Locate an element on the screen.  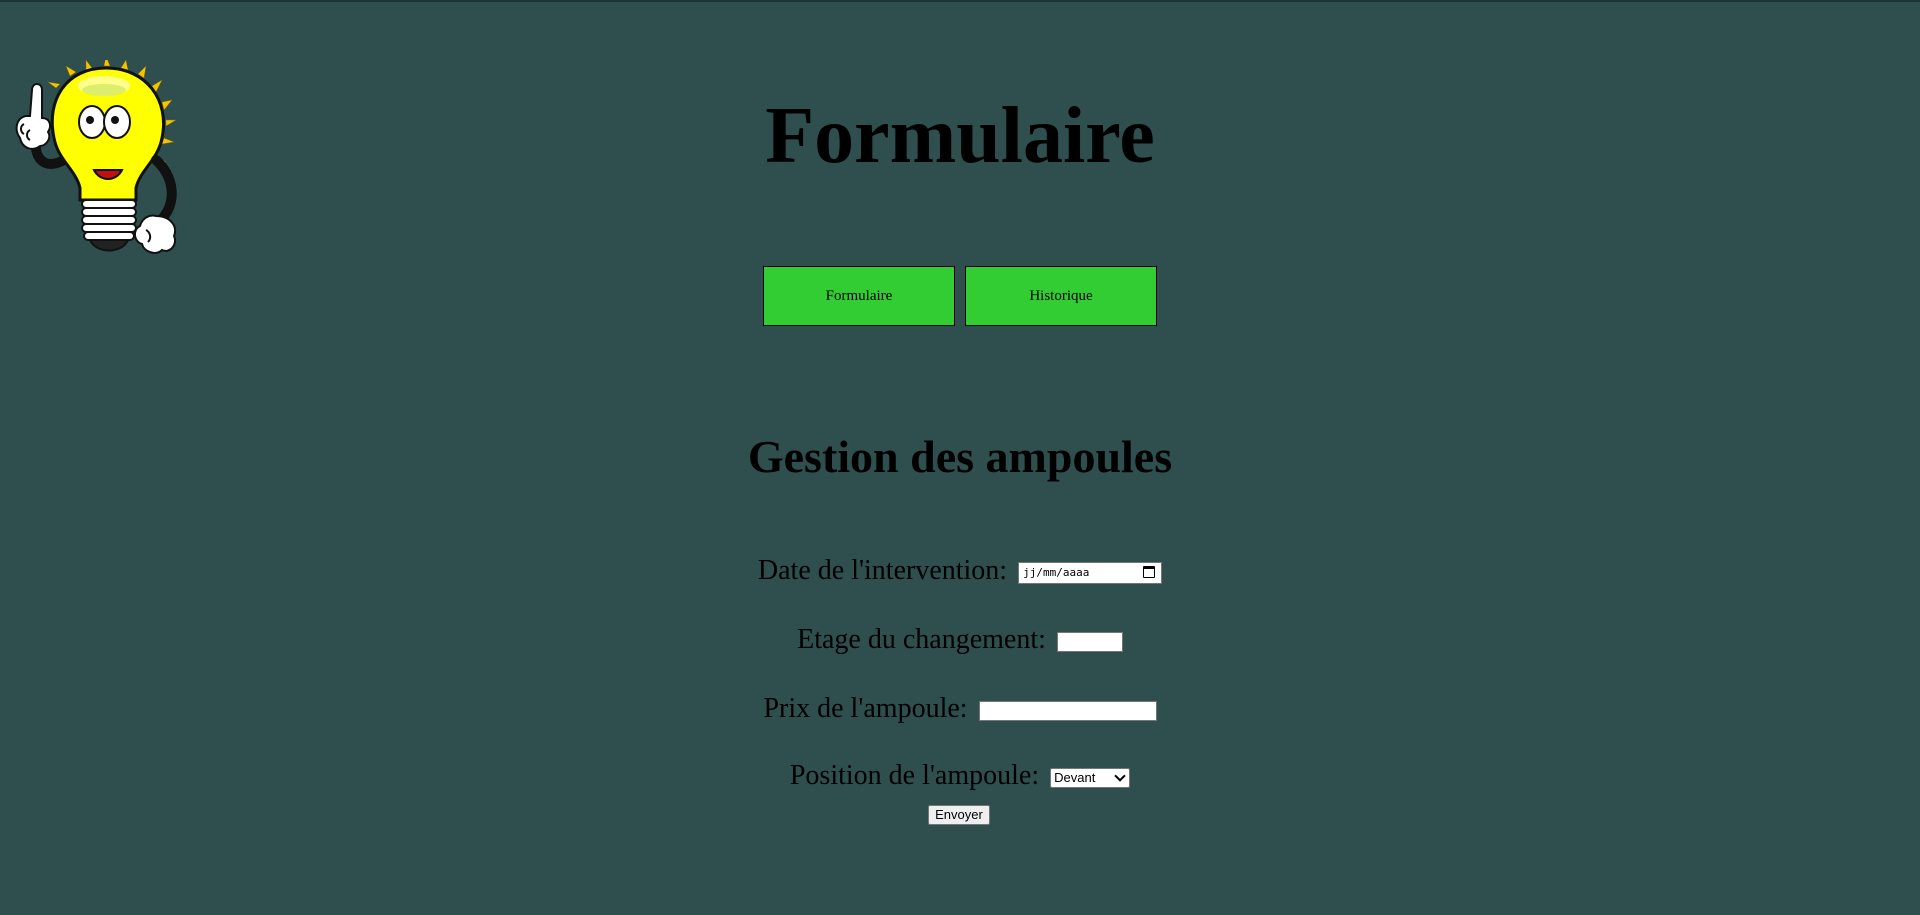
calendar-icon is located at coordinates (1149, 571).